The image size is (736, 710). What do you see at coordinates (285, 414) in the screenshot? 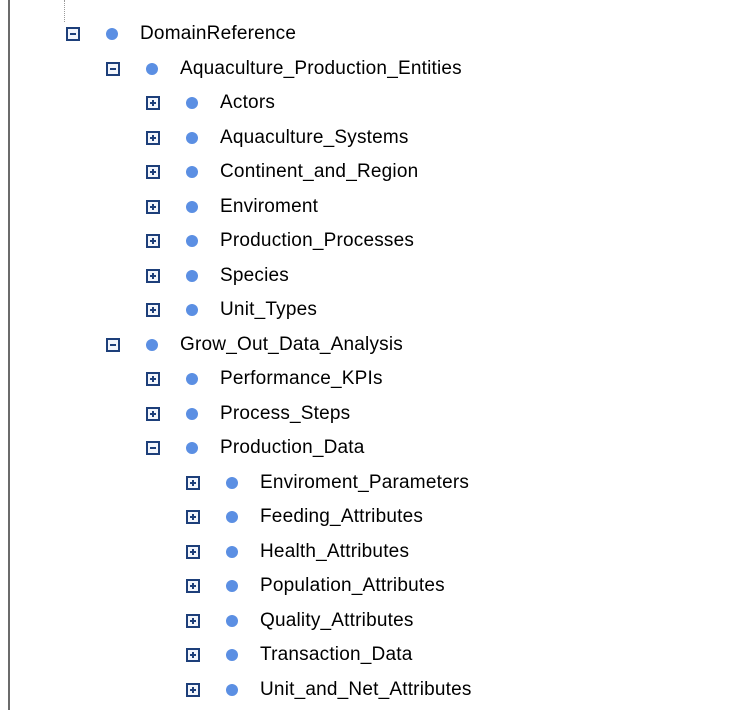
I see `tree-node-label: Process_Steps` at bounding box center [285, 414].